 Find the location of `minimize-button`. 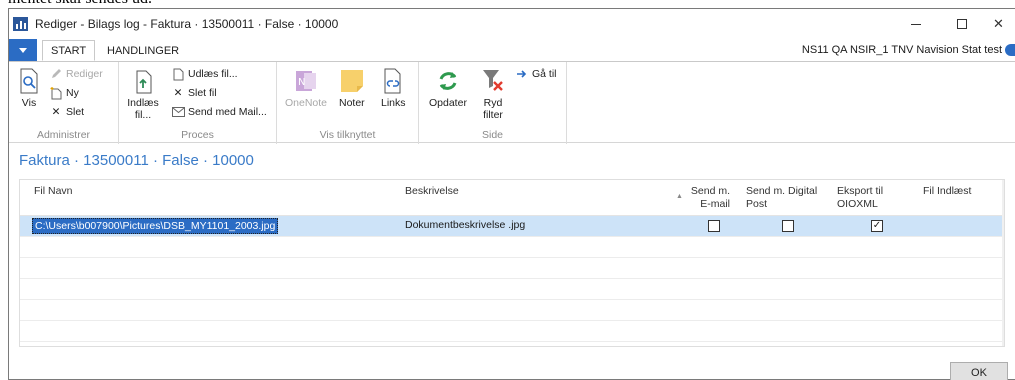

minimize-button is located at coordinates (916, 24).